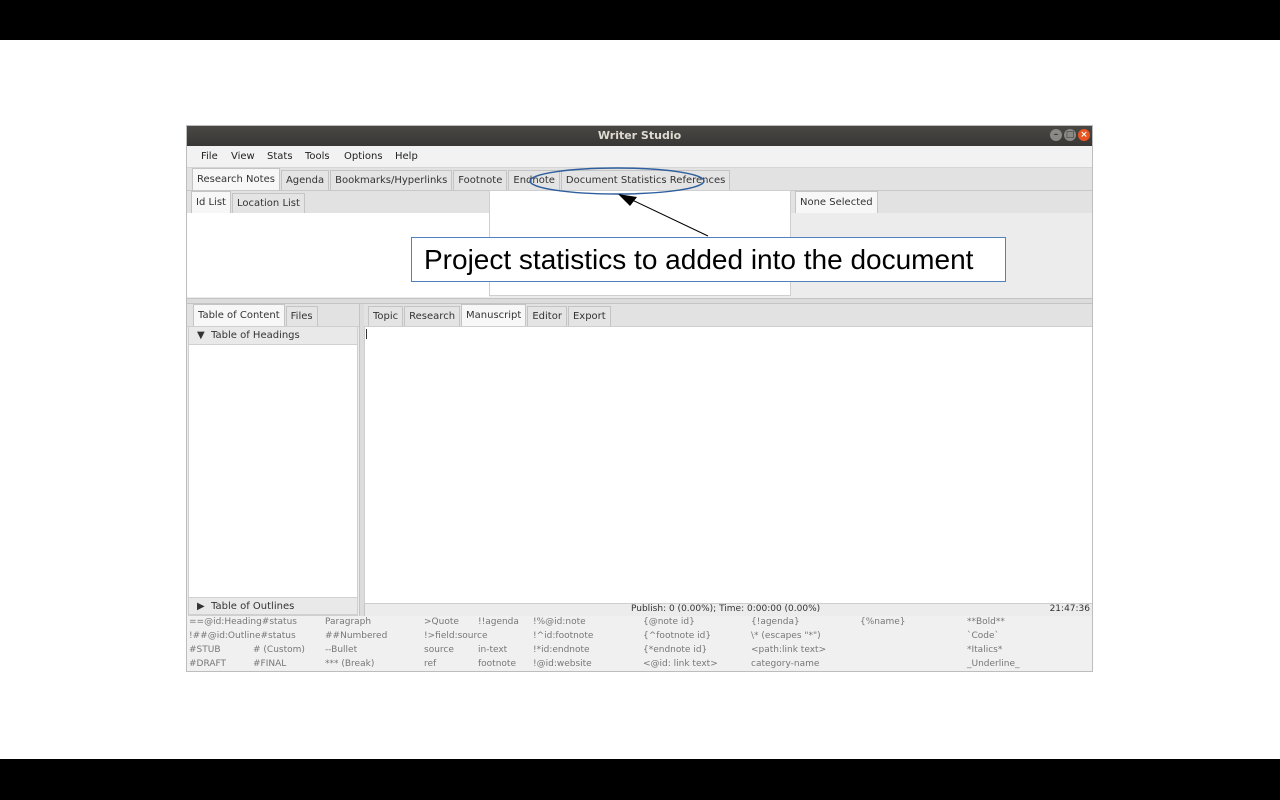  What do you see at coordinates (617, 181) in the screenshot?
I see `highlight-ellipse` at bounding box center [617, 181].